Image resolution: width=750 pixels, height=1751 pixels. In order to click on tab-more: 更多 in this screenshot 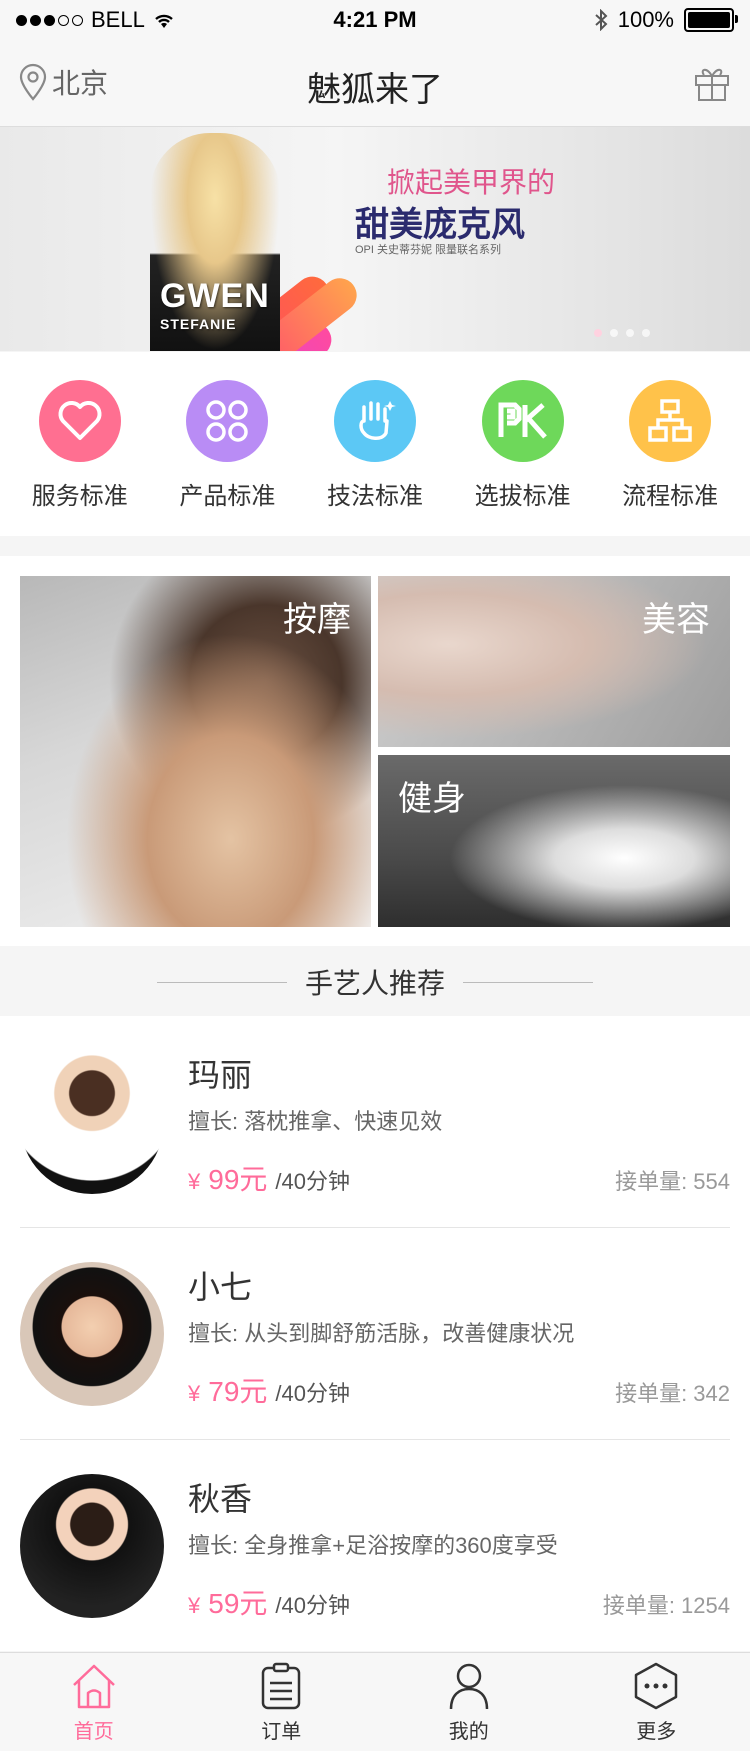, I will do `click(656, 1702)`.